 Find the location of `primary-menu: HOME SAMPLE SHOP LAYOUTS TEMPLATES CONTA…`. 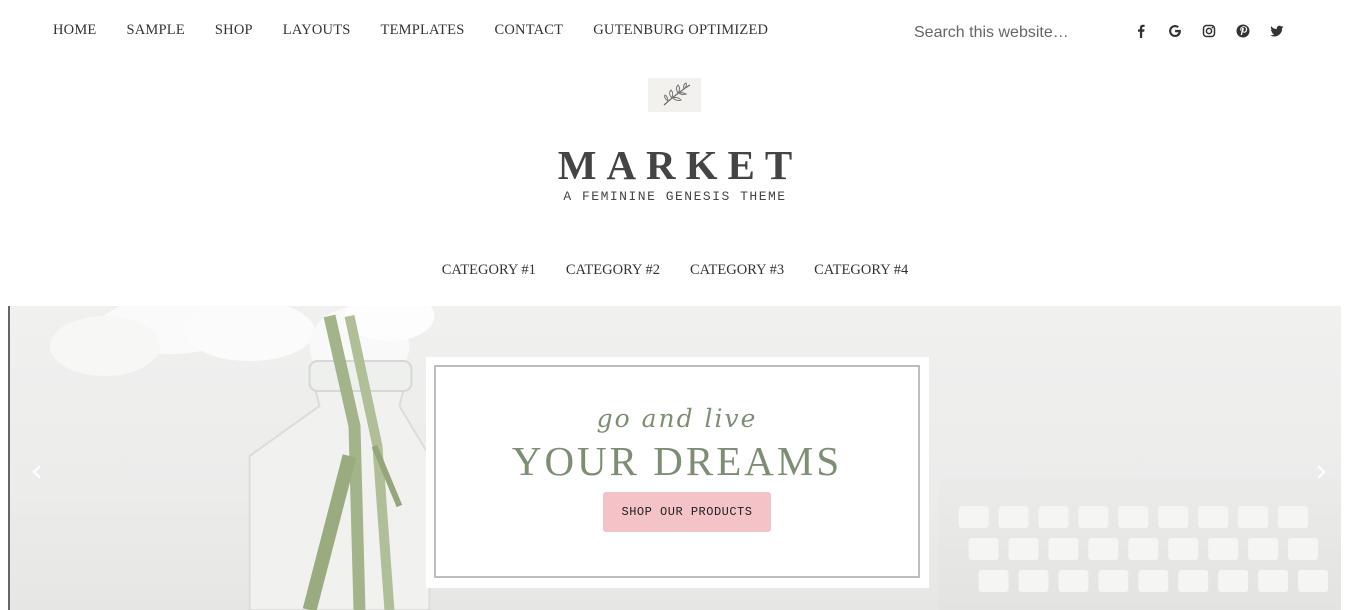

primary-menu: HOME SAMPLE SHOP LAYOUTS TEMPLATES CONTA… is located at coordinates (410, 30).